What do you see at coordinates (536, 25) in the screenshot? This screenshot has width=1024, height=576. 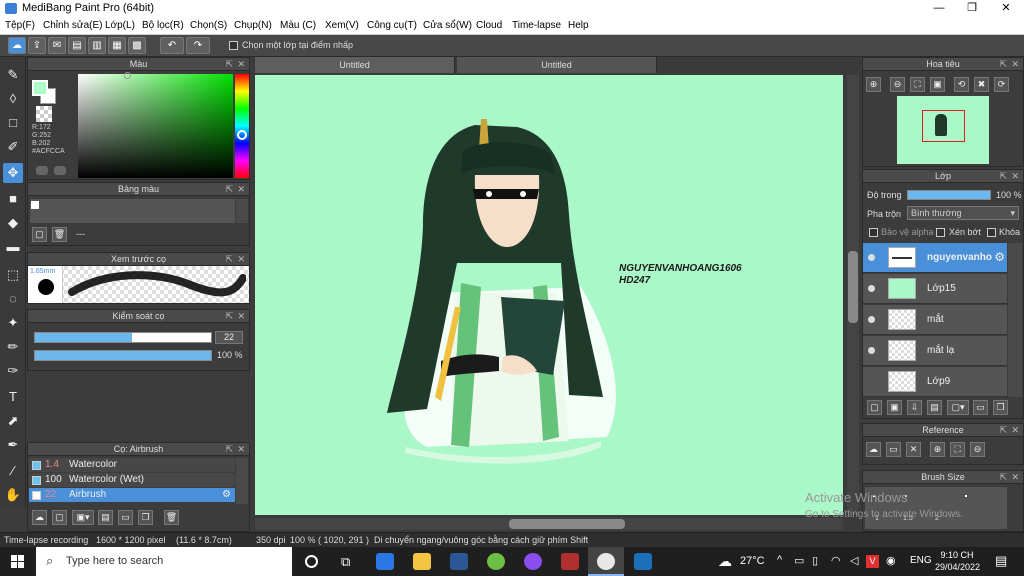 I see `menu-timelapse: Time-lapse` at bounding box center [536, 25].